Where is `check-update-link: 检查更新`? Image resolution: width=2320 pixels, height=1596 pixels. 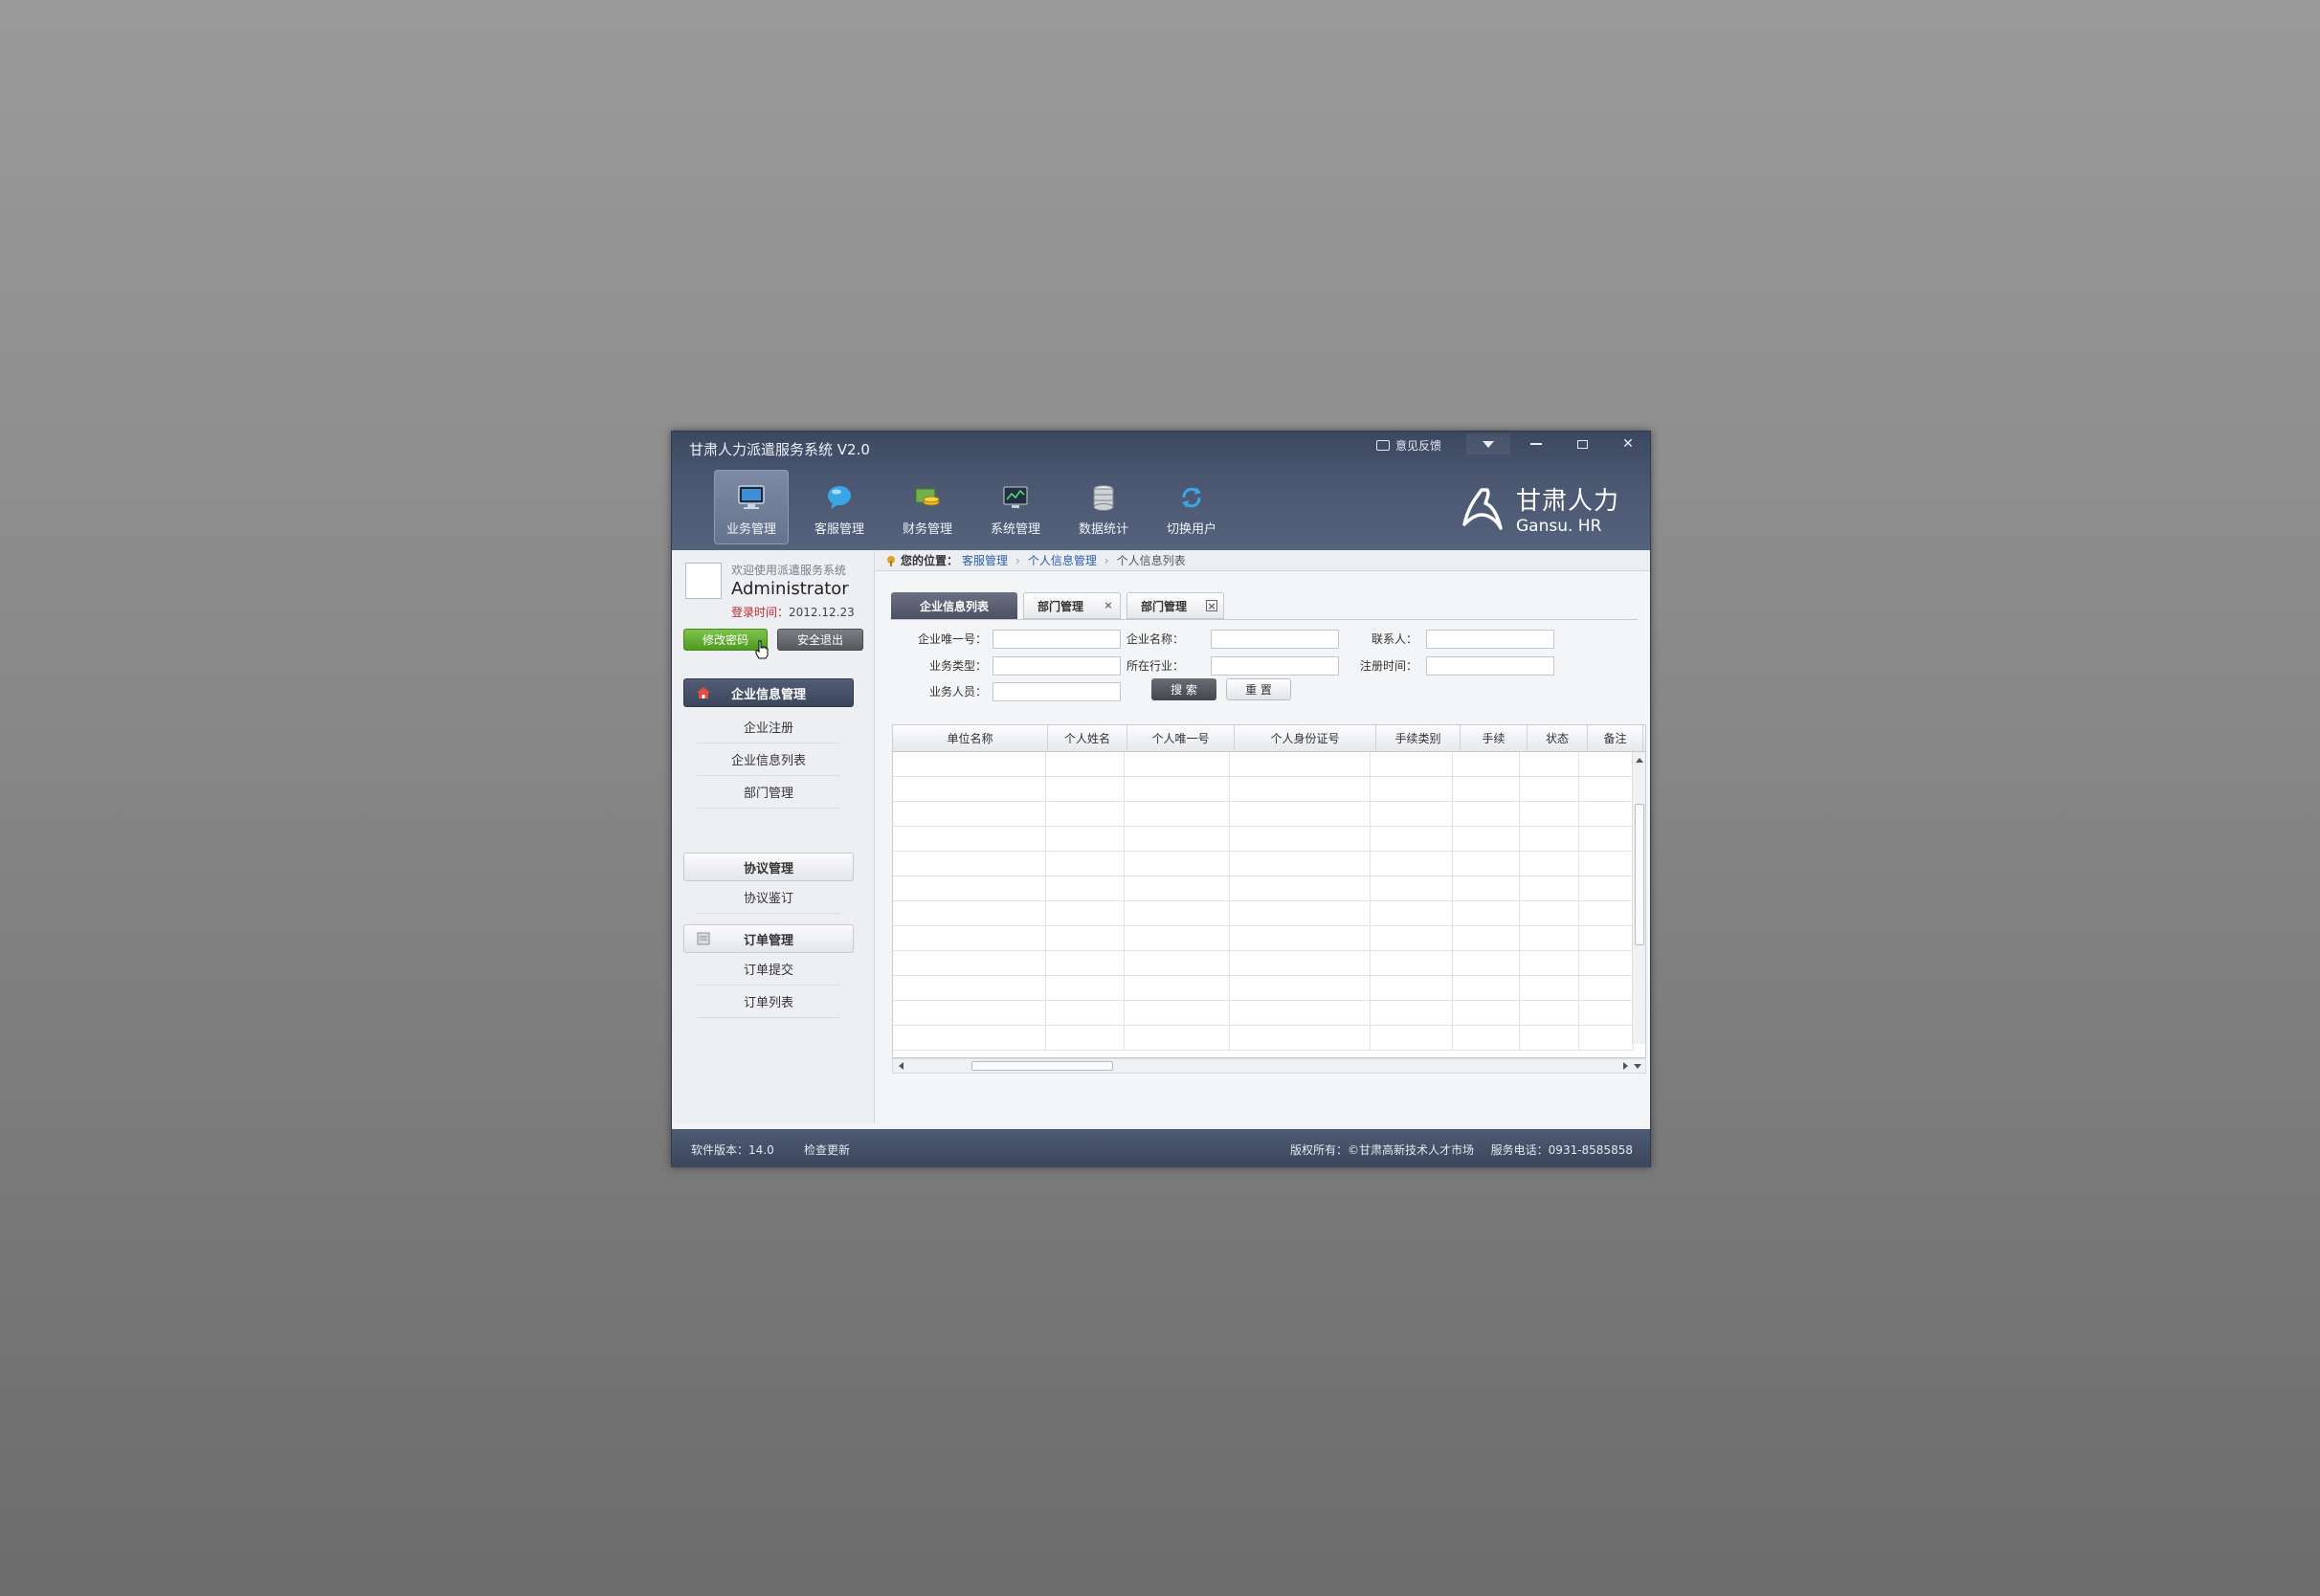
check-update-link: 检查更新 is located at coordinates (827, 1150).